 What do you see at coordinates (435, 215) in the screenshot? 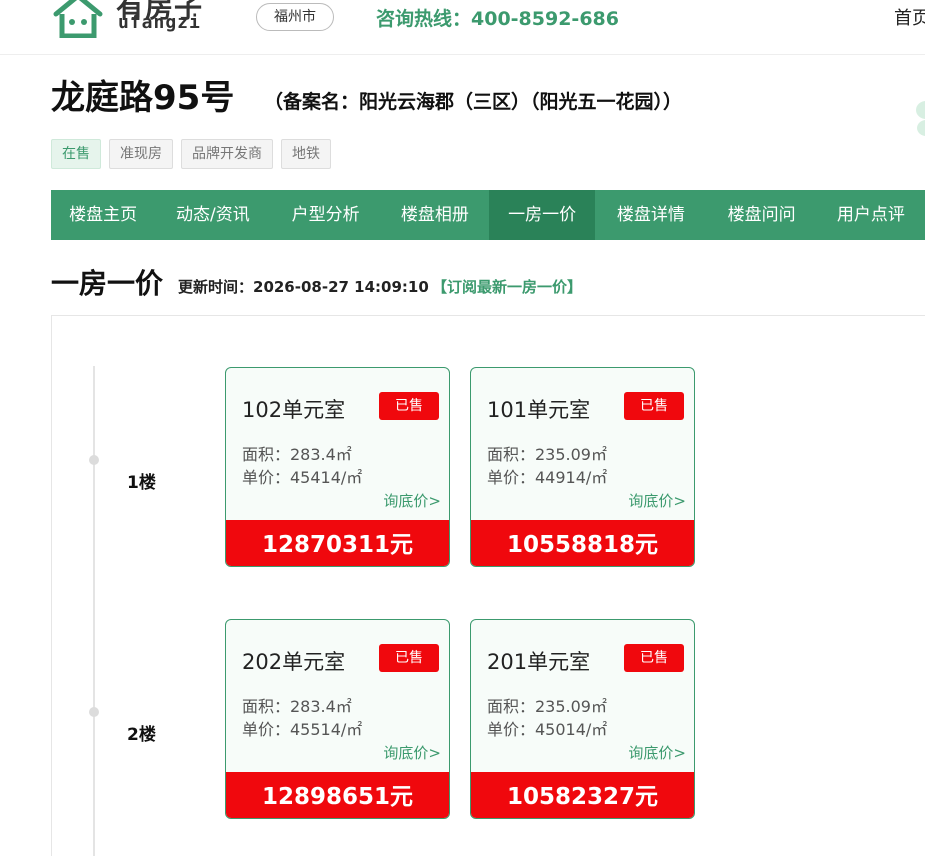
I see `tab-album: 楼盘相册` at bounding box center [435, 215].